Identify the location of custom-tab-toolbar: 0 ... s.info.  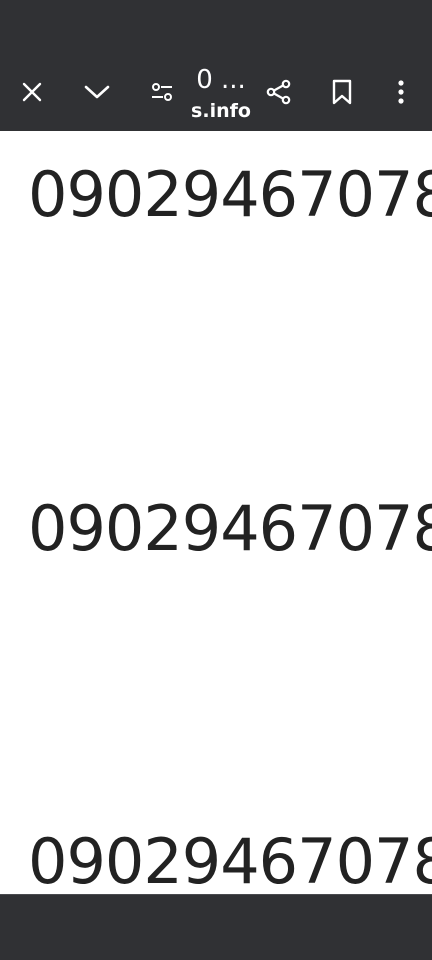
(216, 91).